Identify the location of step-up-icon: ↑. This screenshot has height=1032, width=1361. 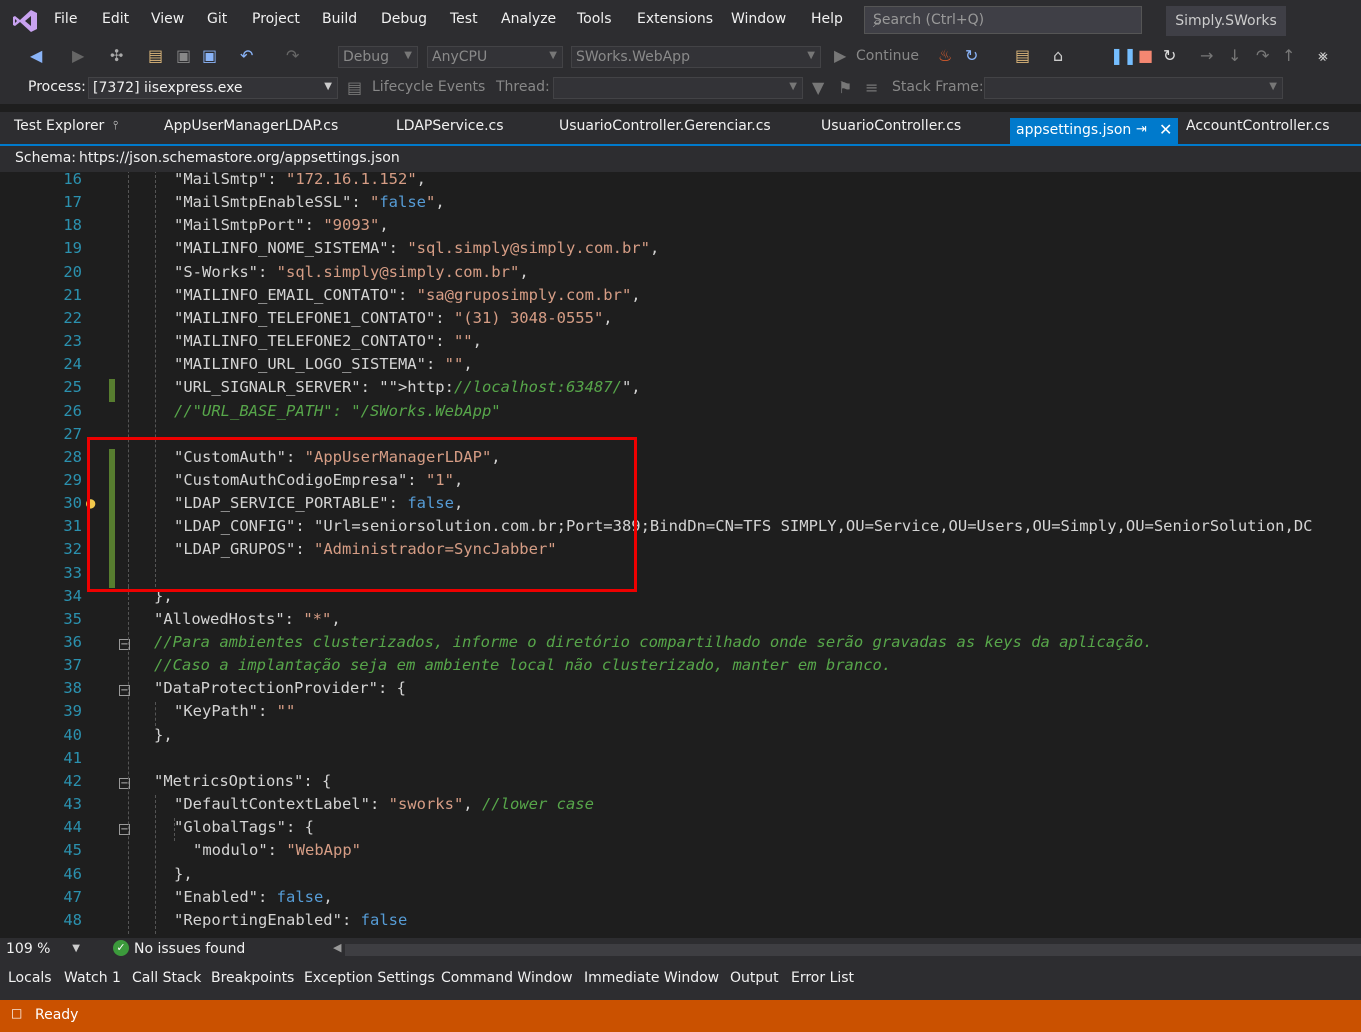
(1288, 55).